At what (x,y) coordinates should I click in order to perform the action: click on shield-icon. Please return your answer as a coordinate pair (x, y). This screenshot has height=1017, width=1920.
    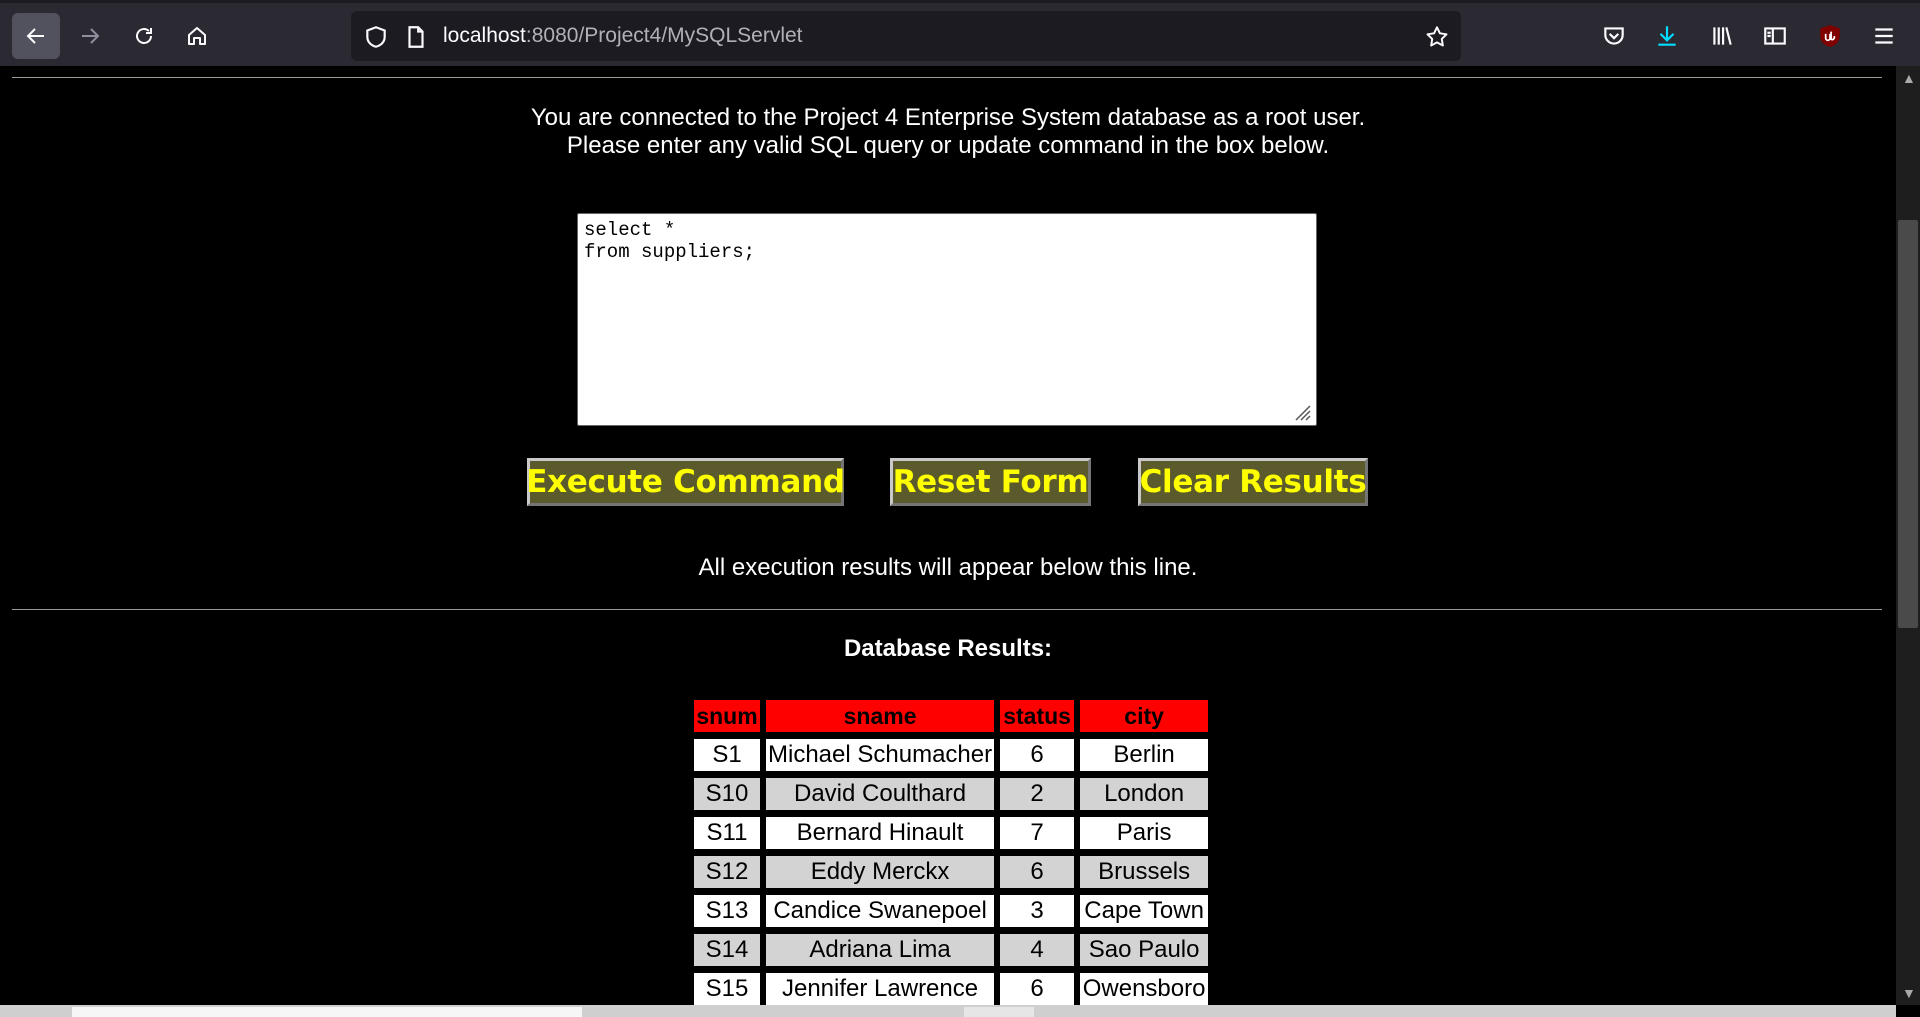
    Looking at the image, I should click on (376, 37).